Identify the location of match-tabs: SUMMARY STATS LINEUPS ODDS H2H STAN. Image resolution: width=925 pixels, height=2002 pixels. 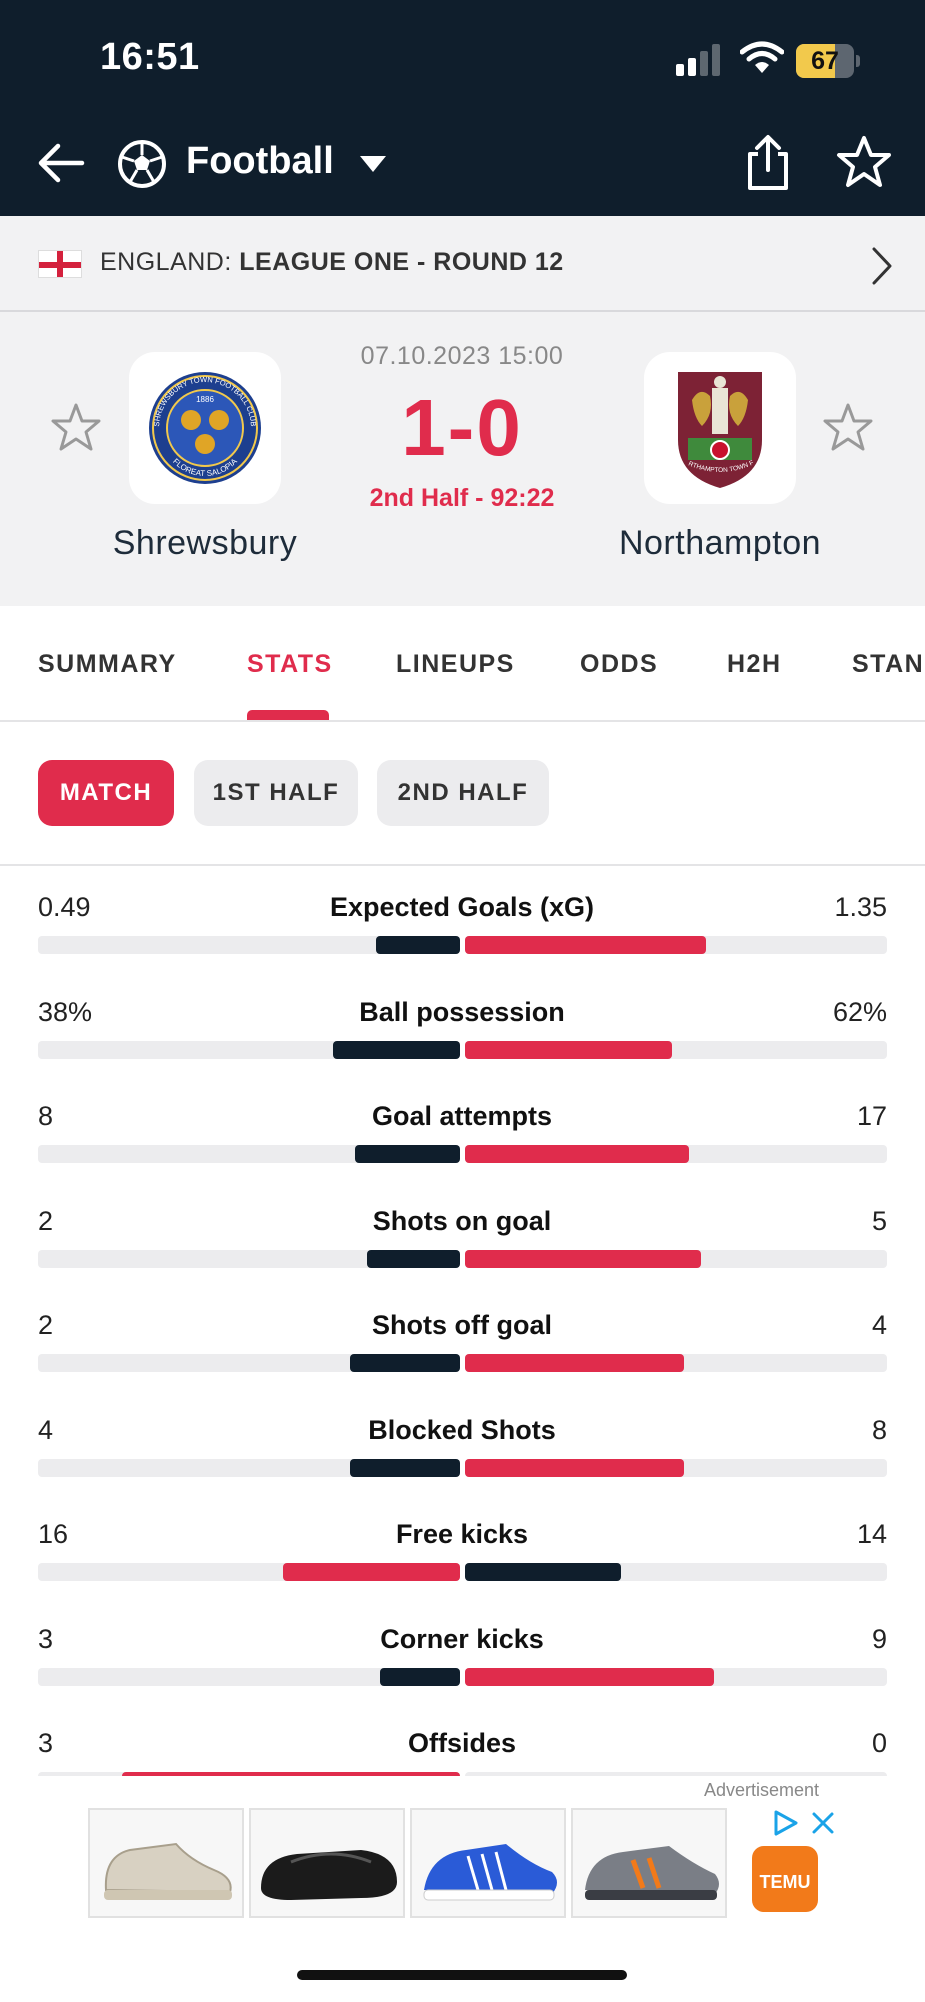
(462, 664).